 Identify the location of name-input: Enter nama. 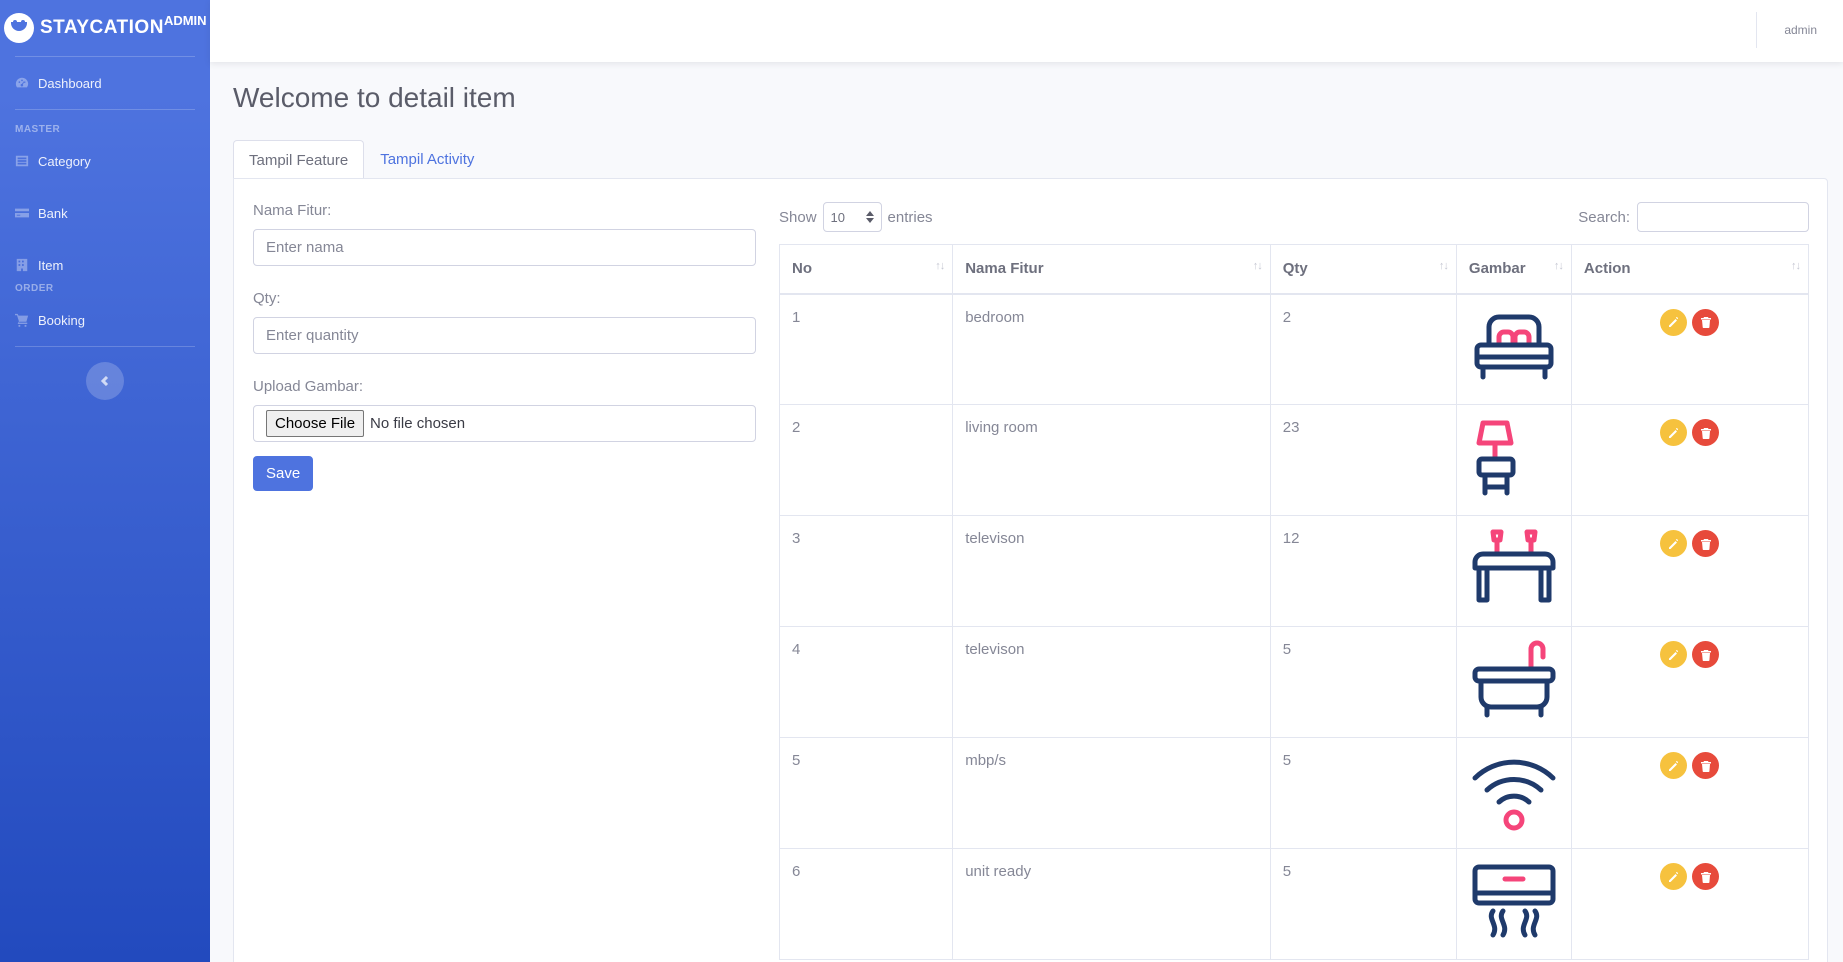
(504, 247).